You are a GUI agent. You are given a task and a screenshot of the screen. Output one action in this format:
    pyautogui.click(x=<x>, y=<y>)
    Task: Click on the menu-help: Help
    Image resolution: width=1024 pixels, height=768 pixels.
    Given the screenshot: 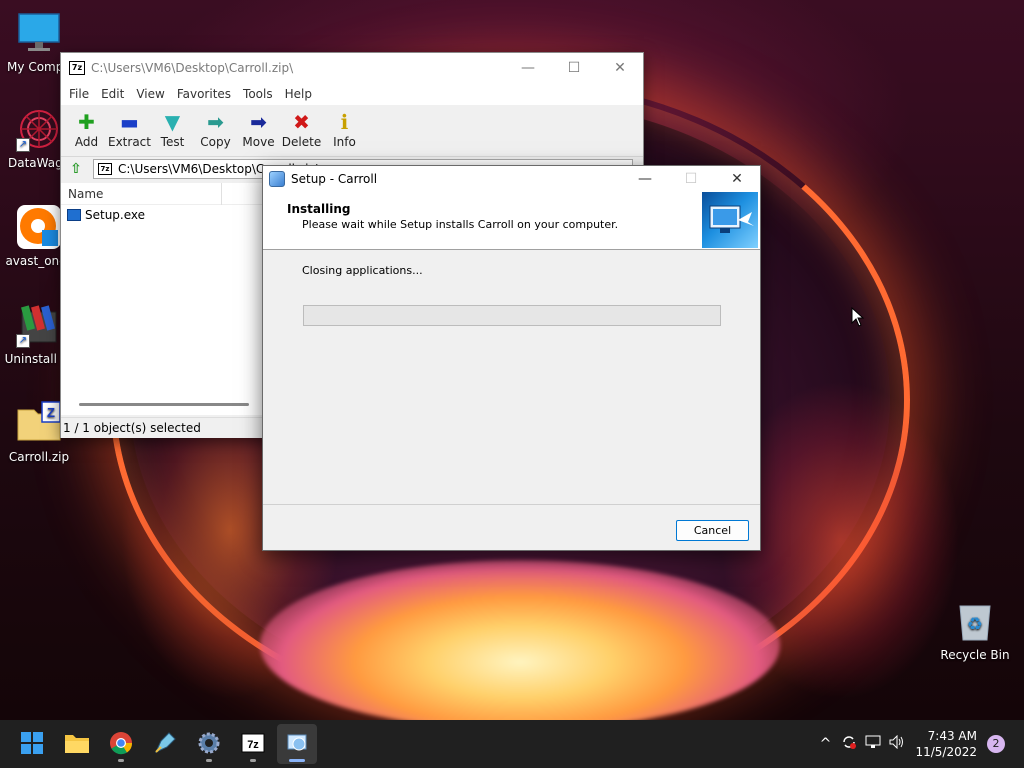 What is the action you would take?
    pyautogui.click(x=298, y=94)
    